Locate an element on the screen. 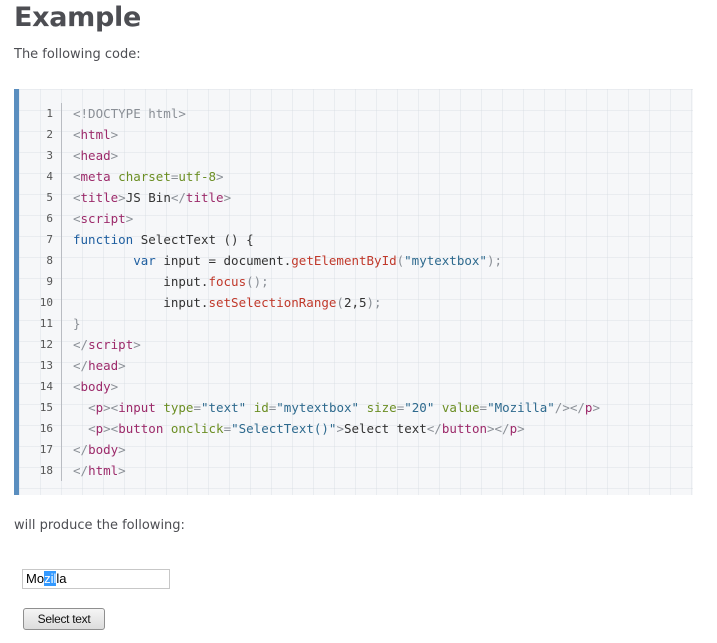  code-line: </head> is located at coordinates (99, 365).